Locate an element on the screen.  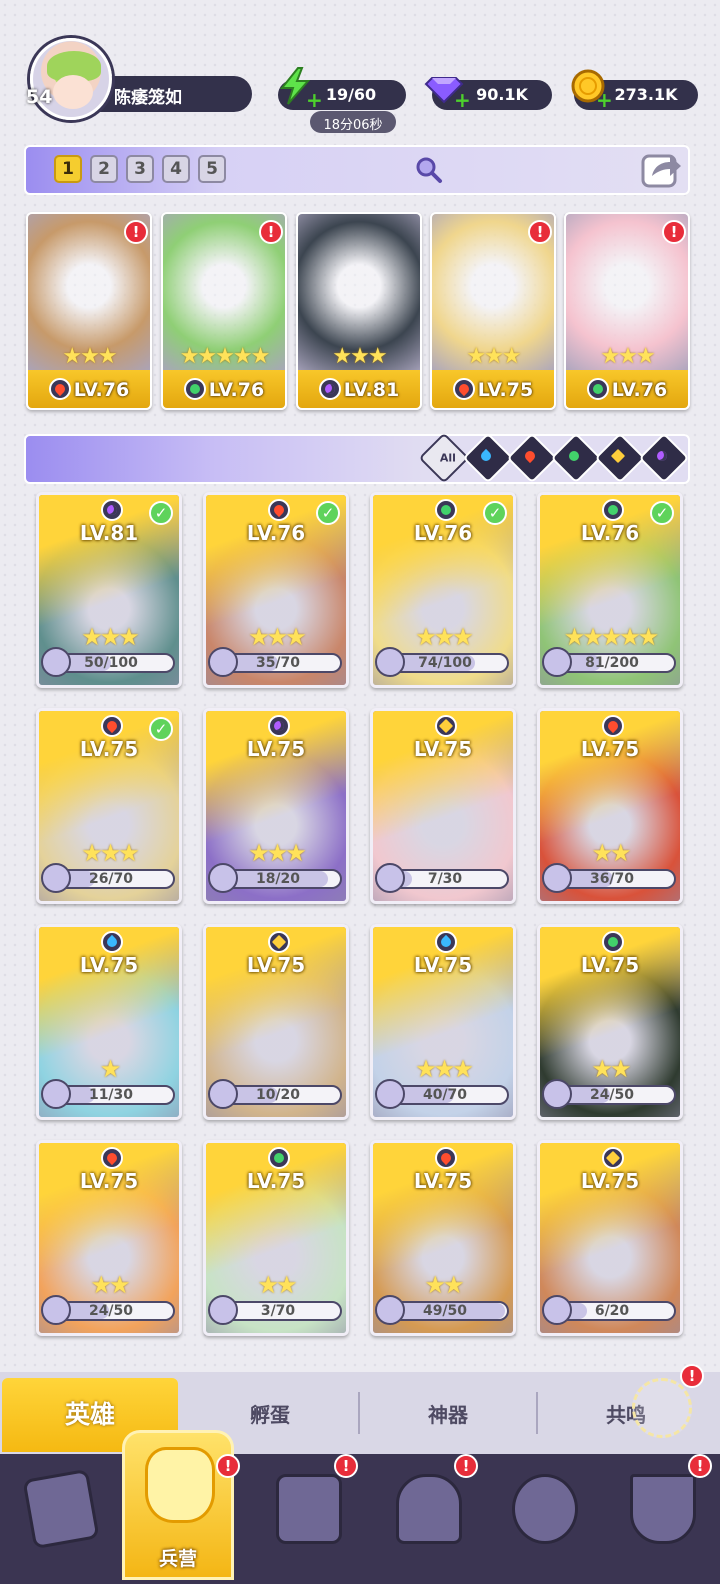
hero-card: LV.75 7/30 is located at coordinates (443, 806).